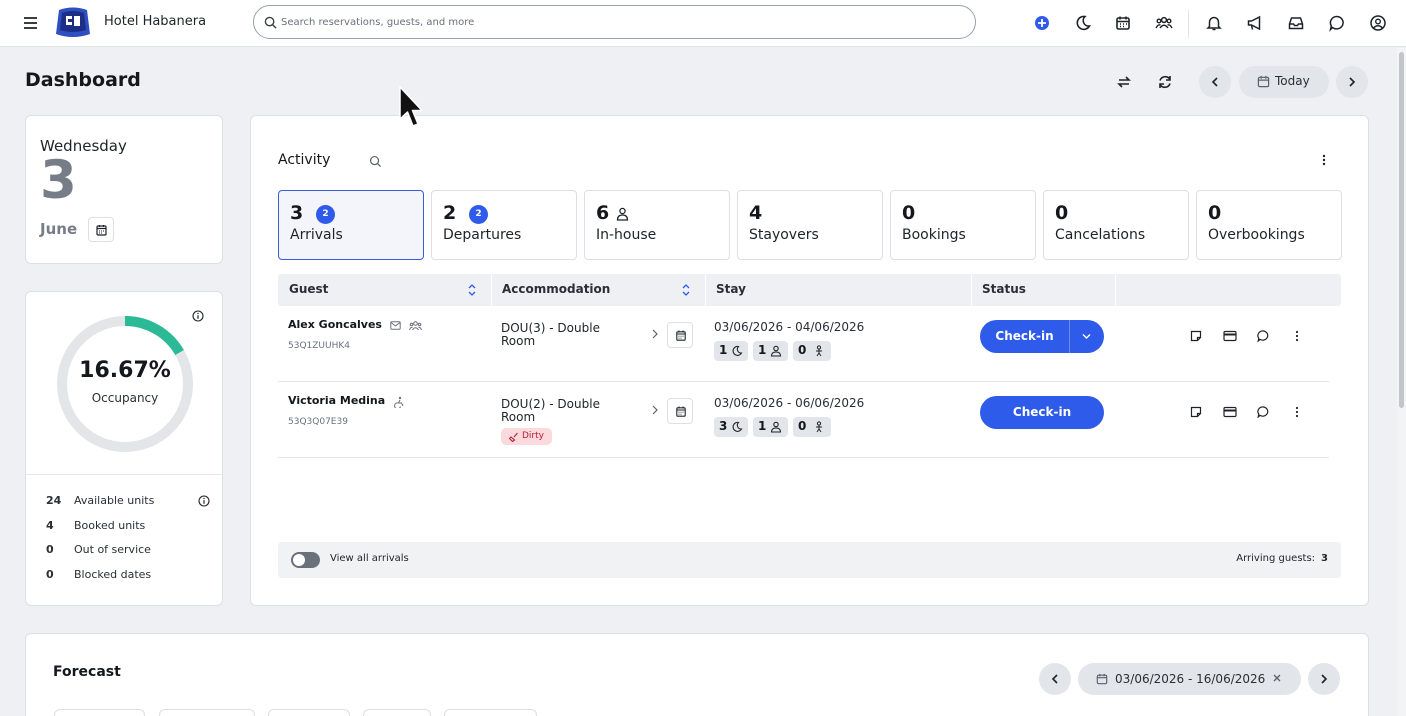 Image resolution: width=1406 pixels, height=716 pixels. What do you see at coordinates (1164, 23) in the screenshot?
I see `group-icon` at bounding box center [1164, 23].